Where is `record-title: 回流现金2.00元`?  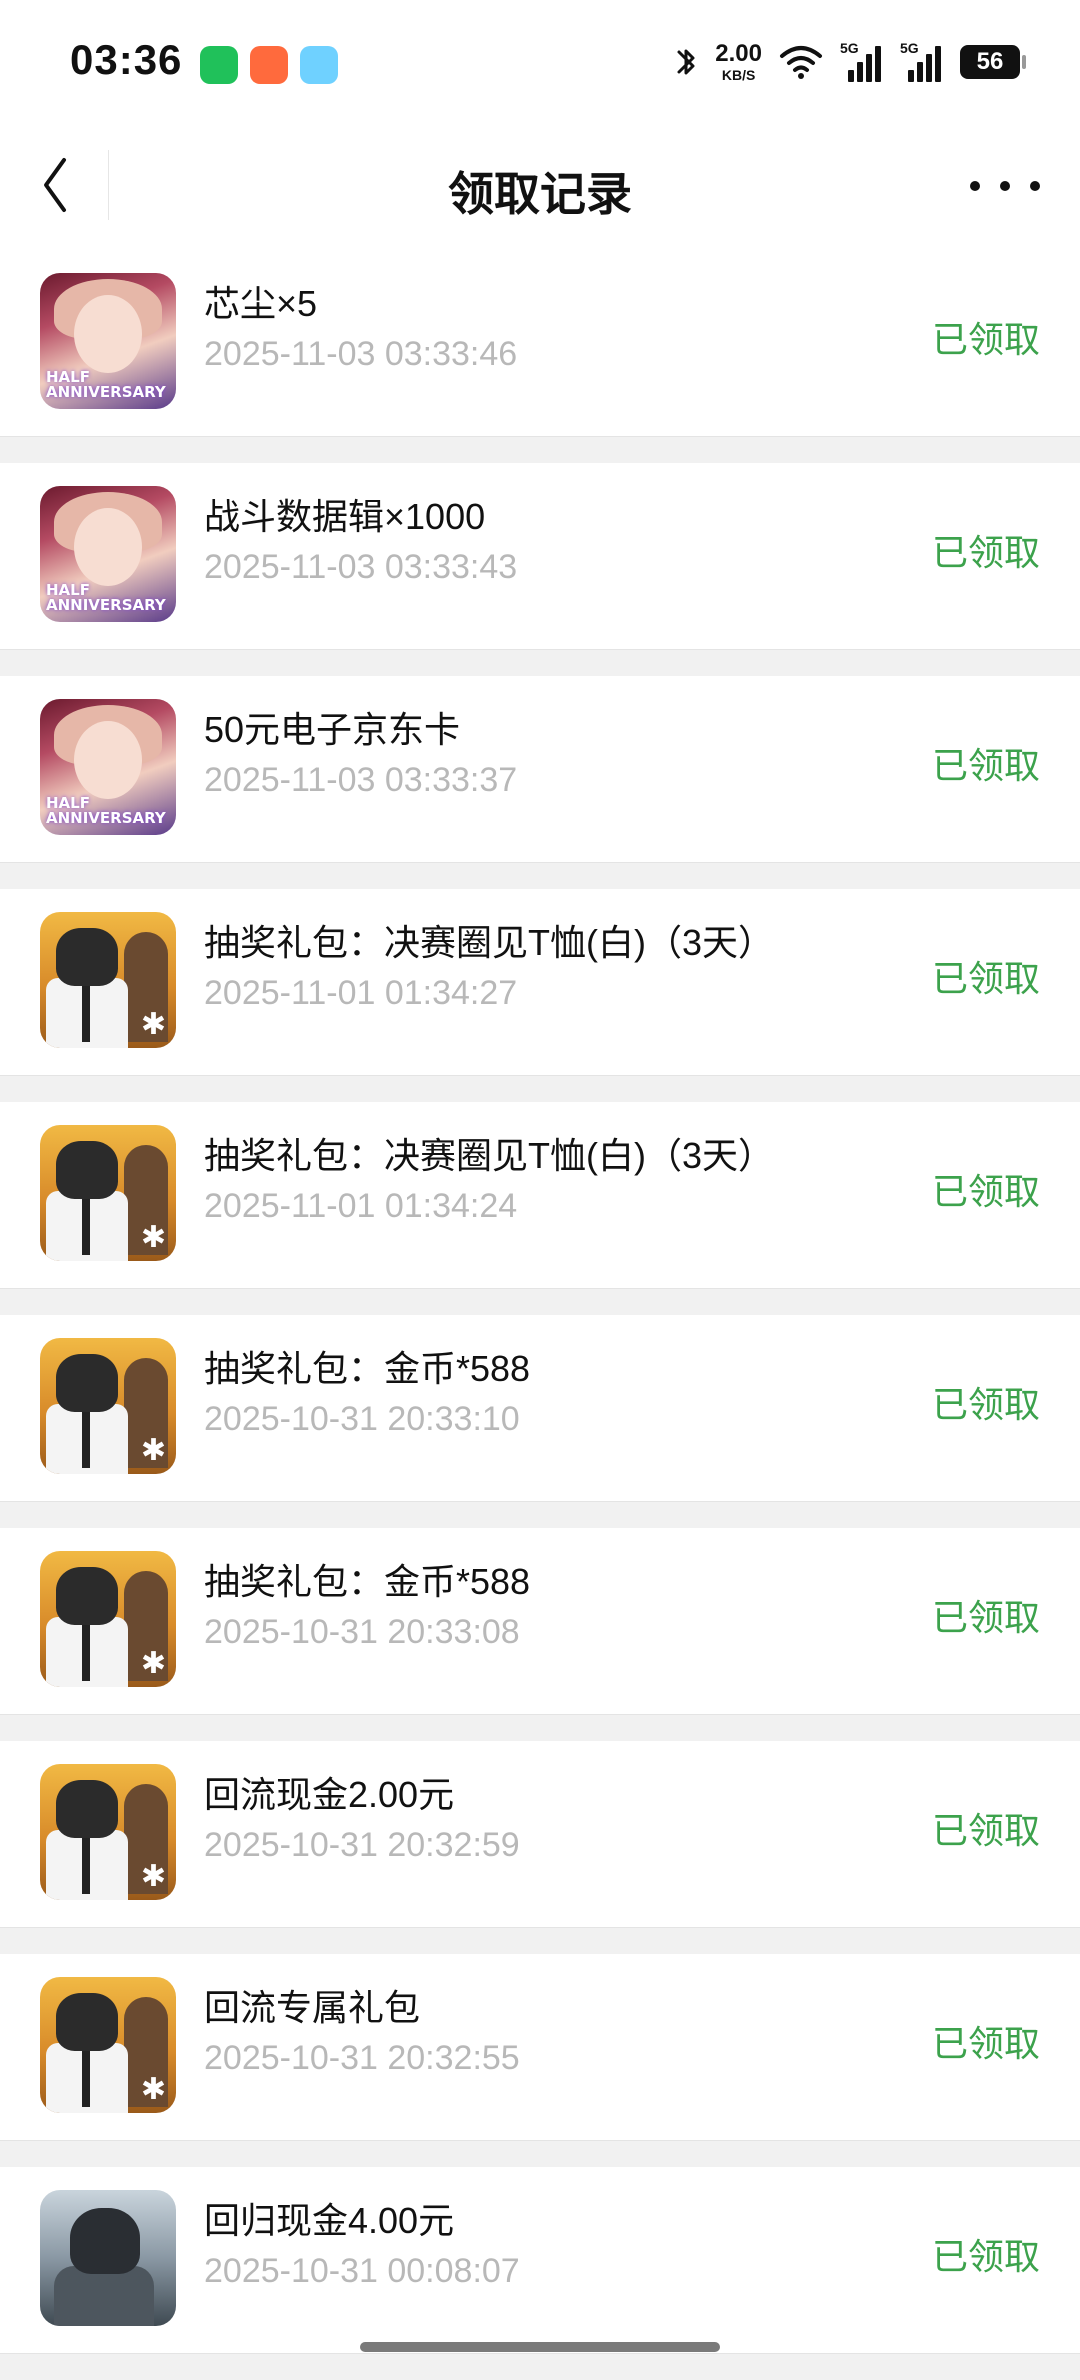
record-title: 回流现金2.00元 is located at coordinates (329, 1794).